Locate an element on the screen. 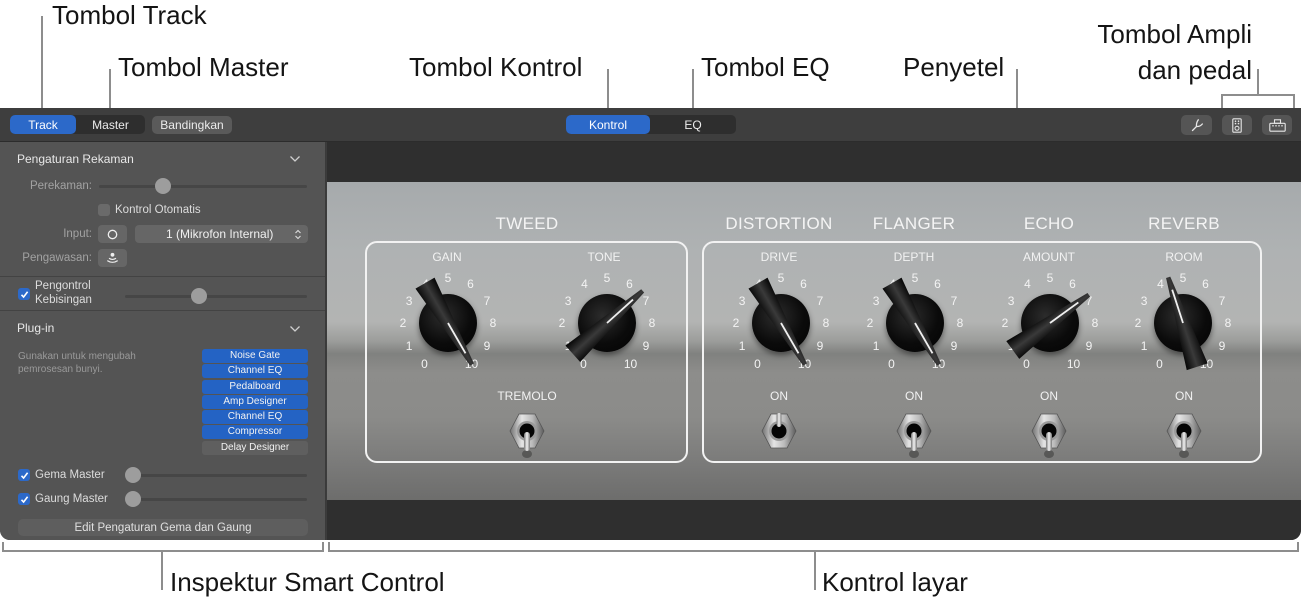  auto-control-label: Kontrol Otomatis is located at coordinates (158, 210).